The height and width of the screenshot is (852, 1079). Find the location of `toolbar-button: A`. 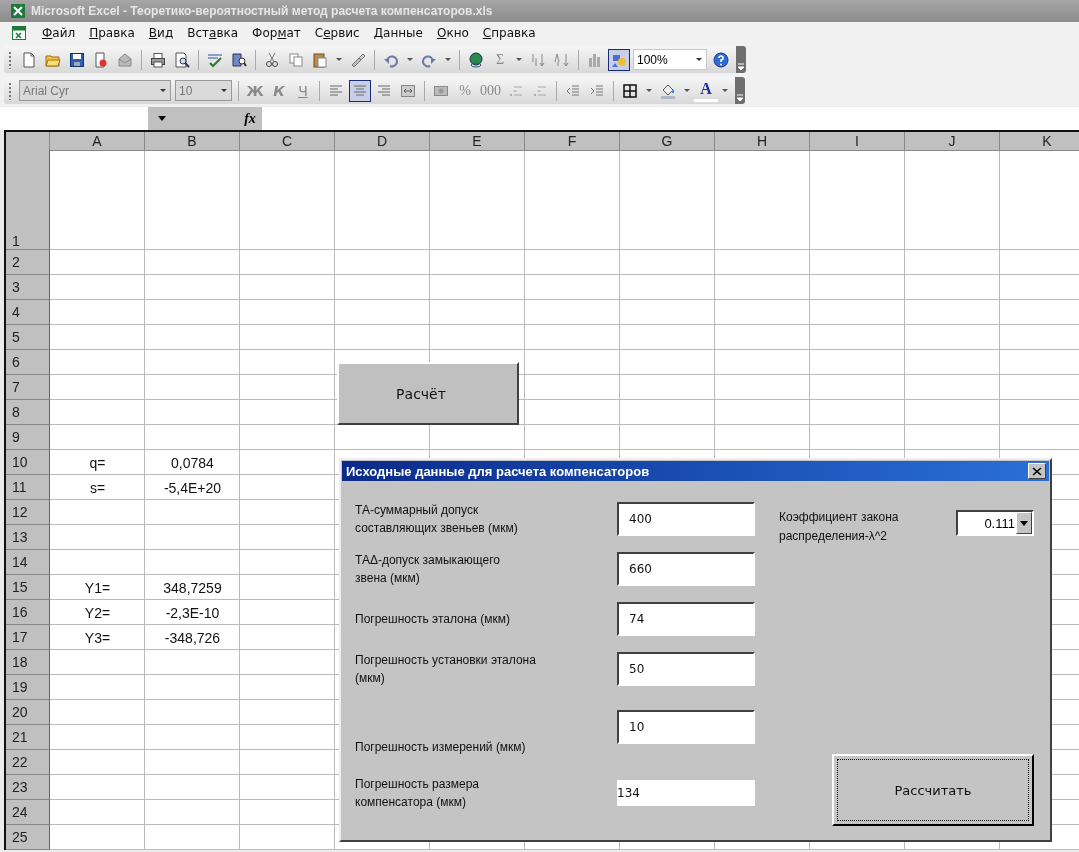

toolbar-button: A is located at coordinates (706, 90).